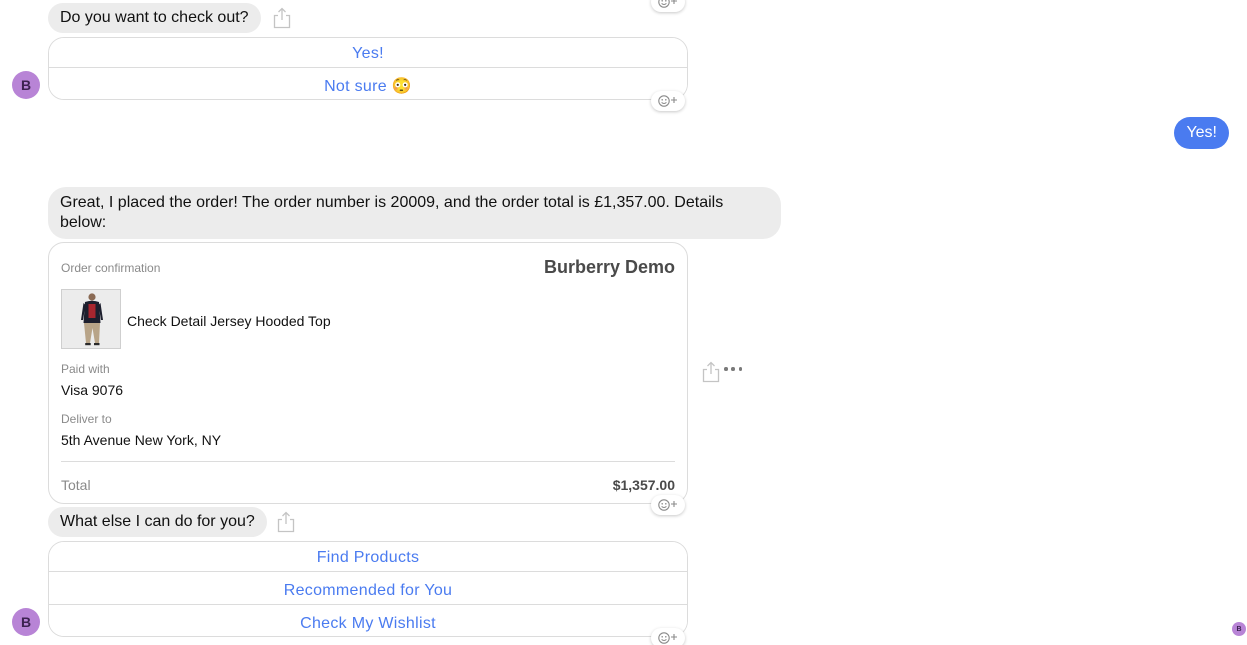  I want to click on more-icon, so click(726, 369).